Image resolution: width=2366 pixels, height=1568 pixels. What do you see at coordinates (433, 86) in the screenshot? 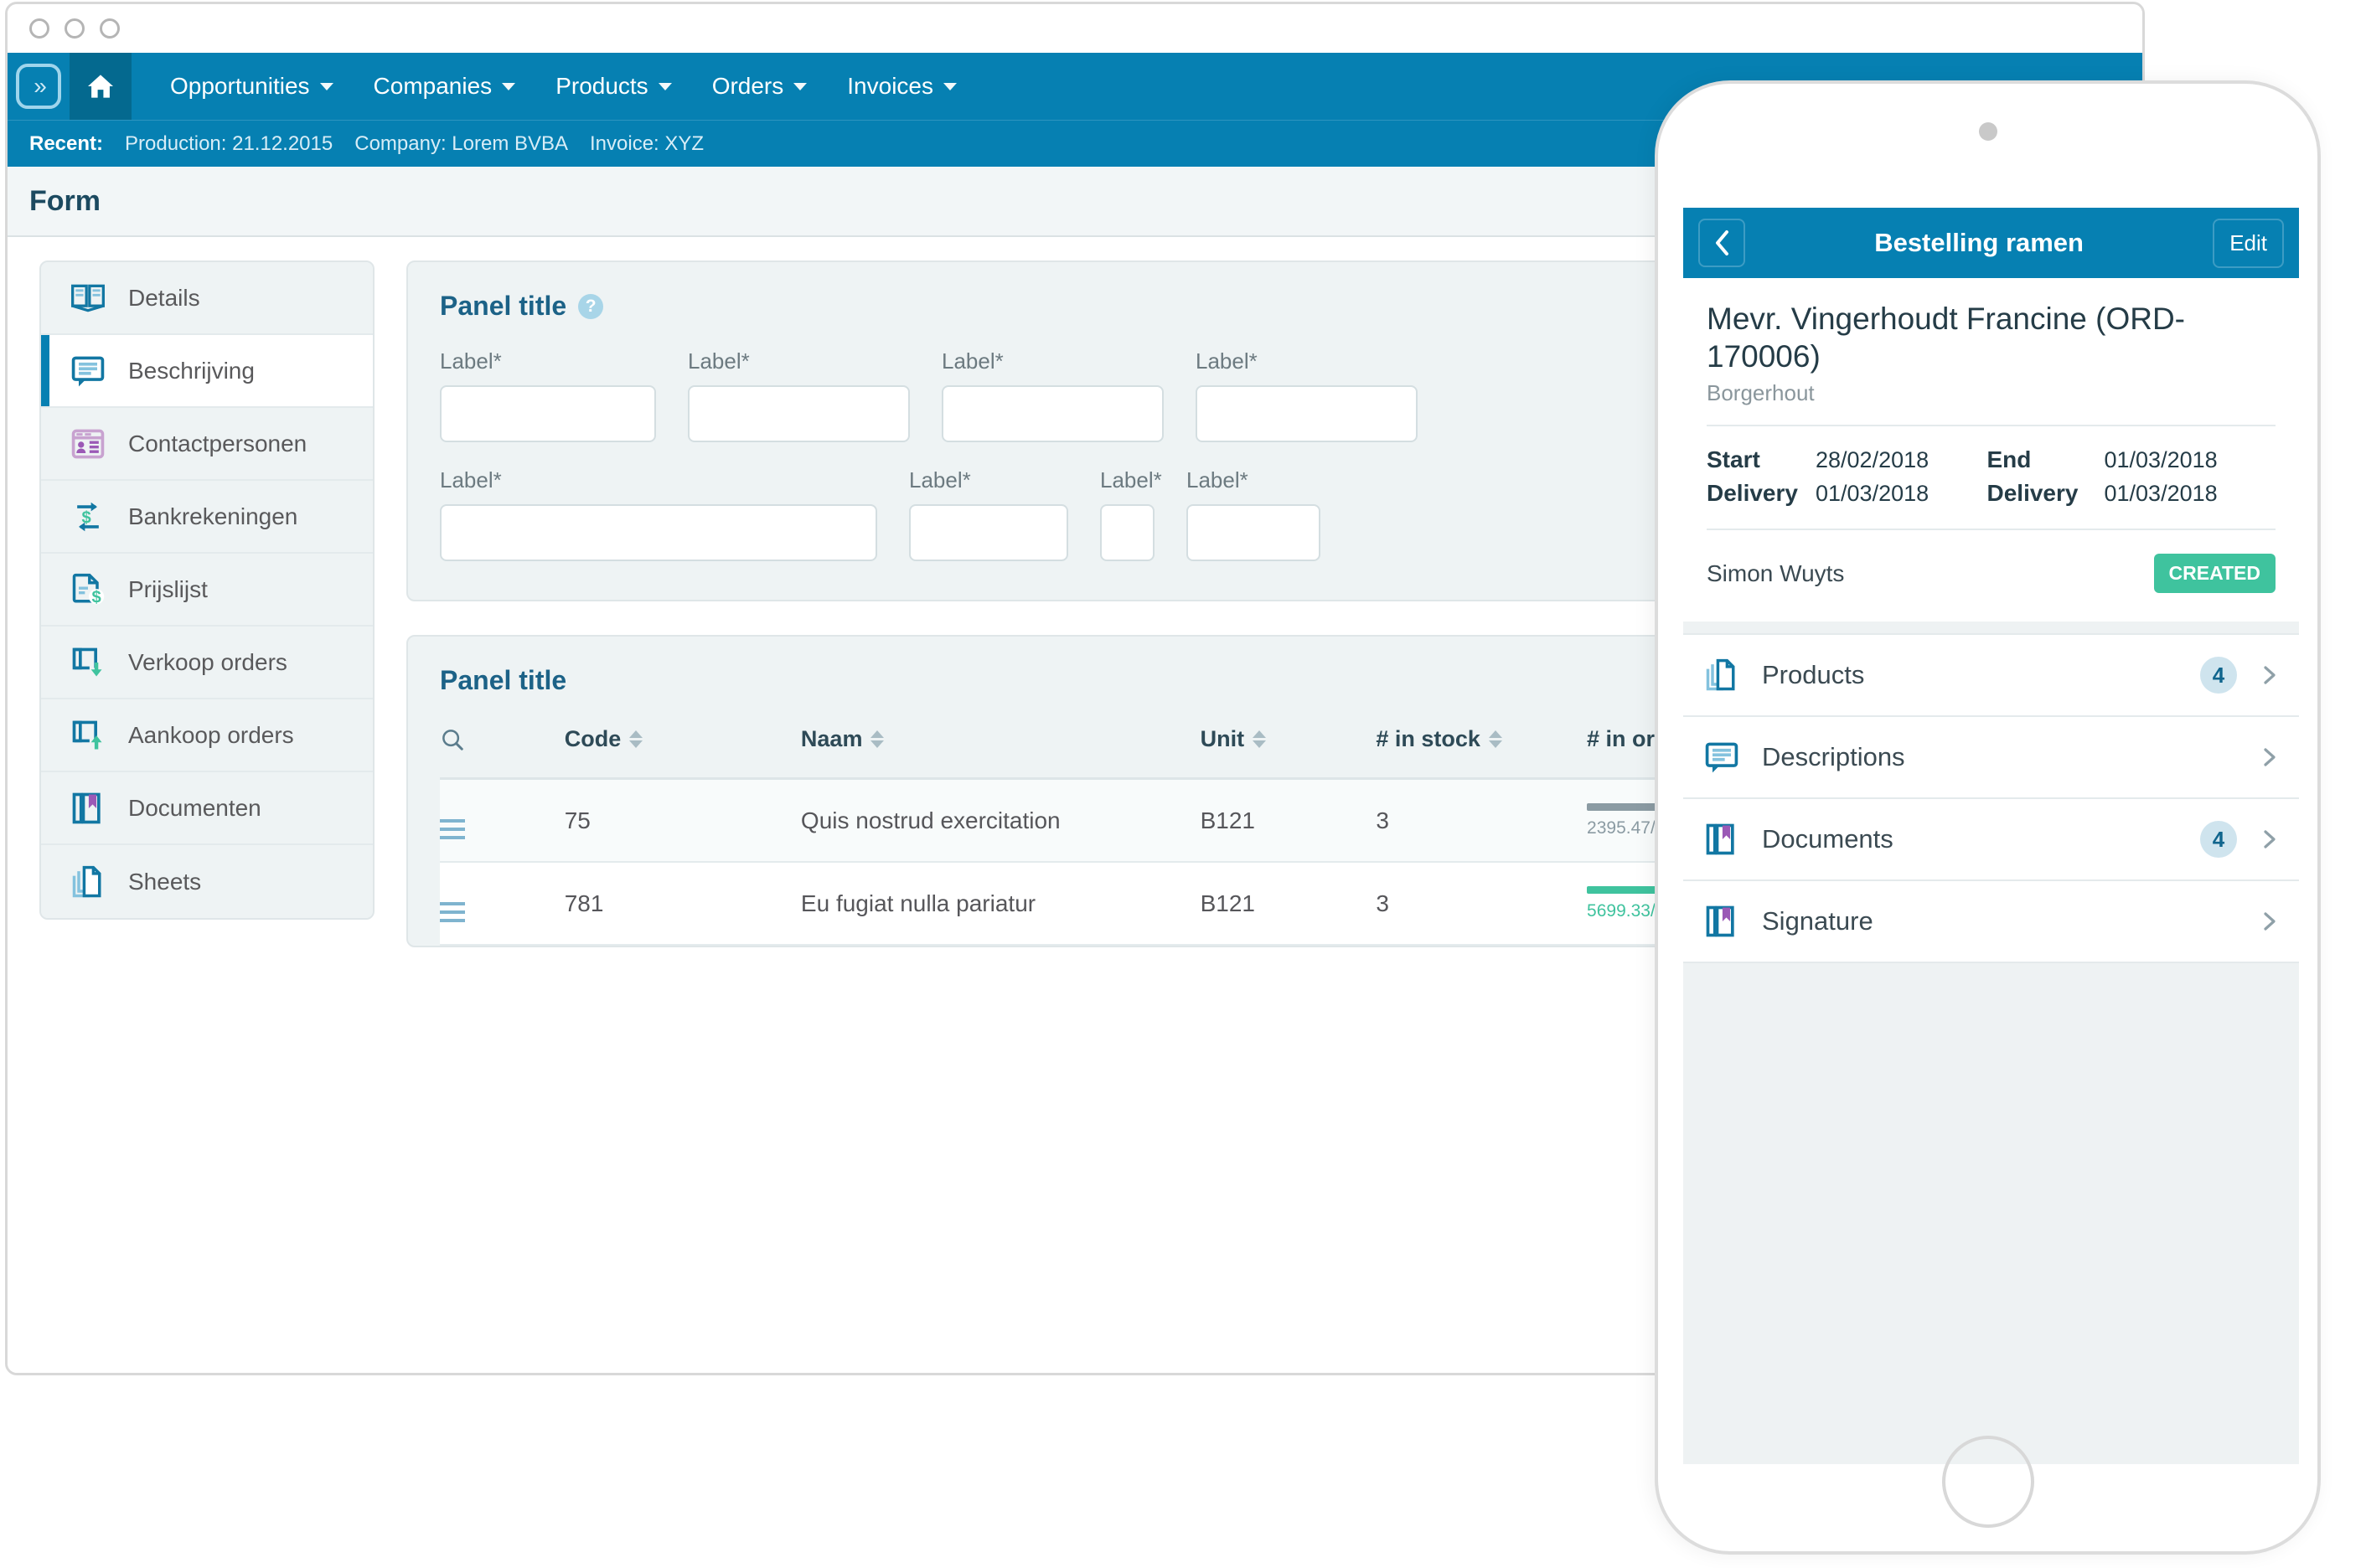
I see `nav-item-label: Companies` at bounding box center [433, 86].